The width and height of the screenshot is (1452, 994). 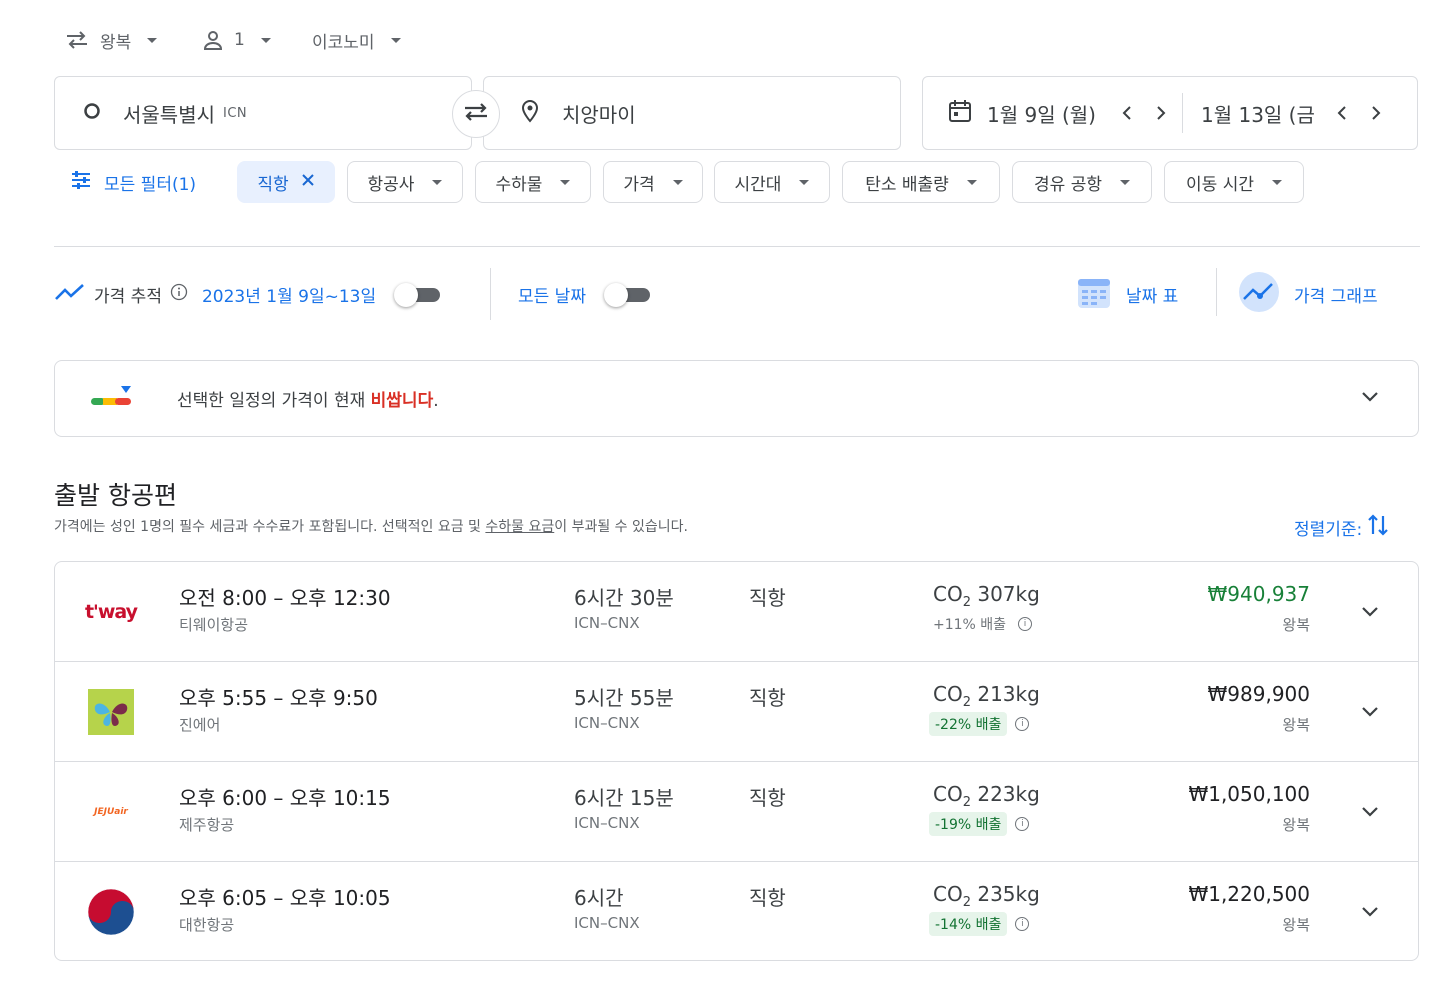 I want to click on filter-chip-connecting-airports: 경유 공항, so click(x=1082, y=182).